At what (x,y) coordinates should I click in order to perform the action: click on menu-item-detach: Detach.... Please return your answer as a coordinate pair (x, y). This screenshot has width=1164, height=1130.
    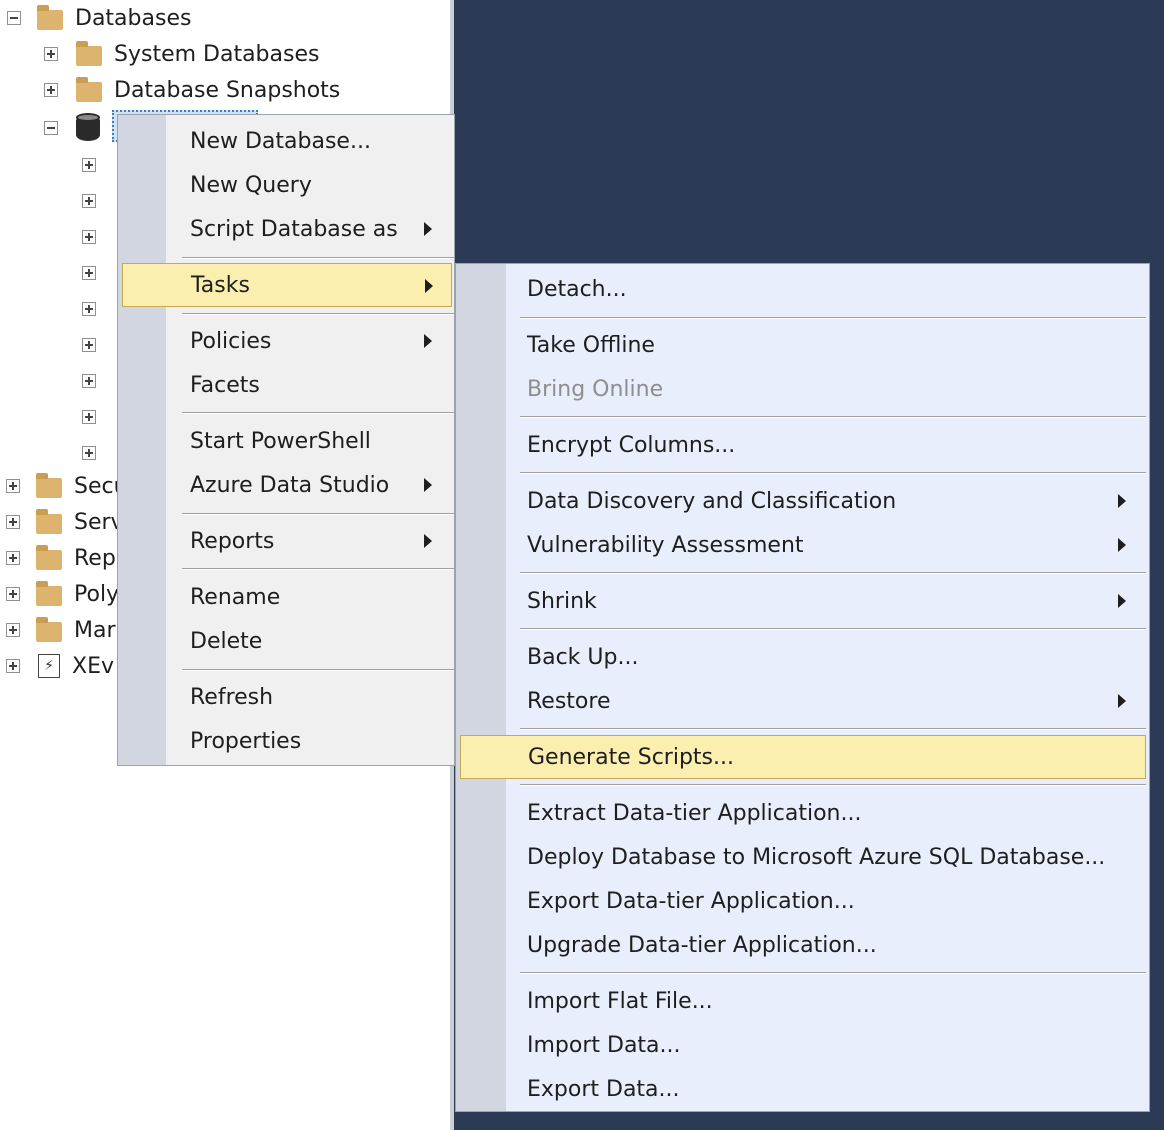
    Looking at the image, I should click on (803, 289).